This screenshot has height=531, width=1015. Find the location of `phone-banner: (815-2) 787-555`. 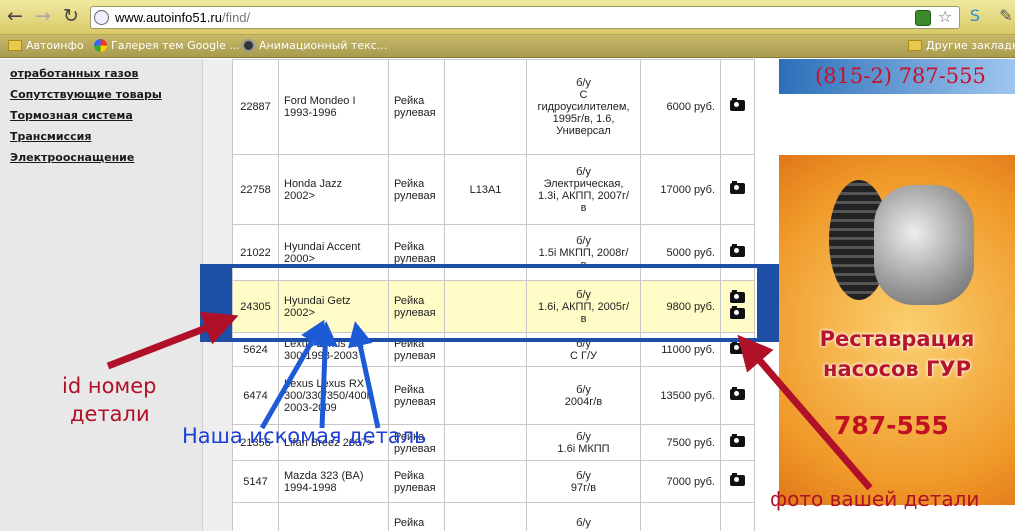

phone-banner: (815-2) 787-555 is located at coordinates (897, 76).